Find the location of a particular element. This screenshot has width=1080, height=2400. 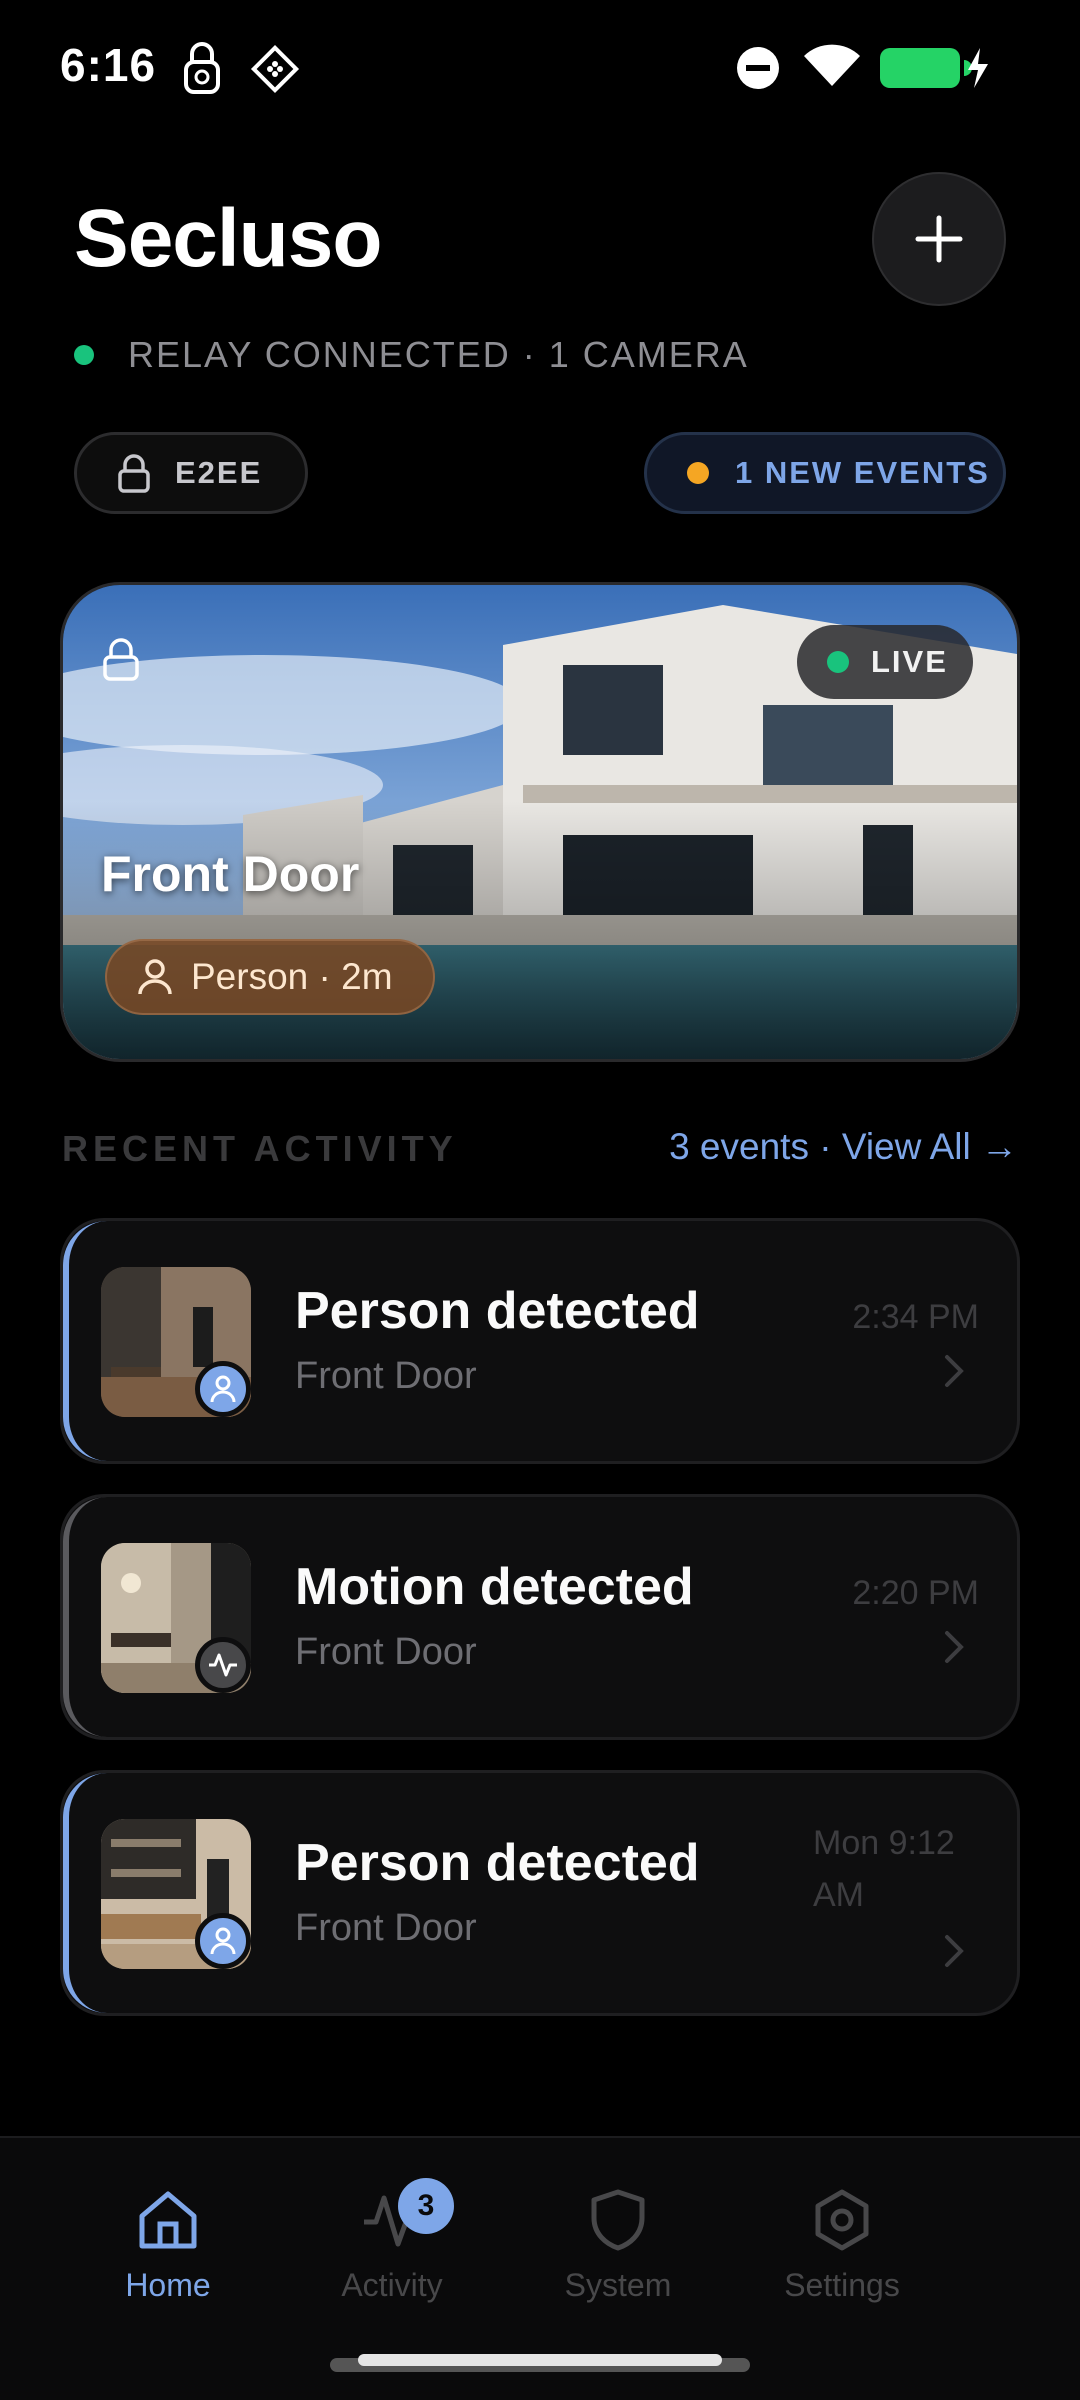

detection-tag: Person · 2m is located at coordinates (270, 977).